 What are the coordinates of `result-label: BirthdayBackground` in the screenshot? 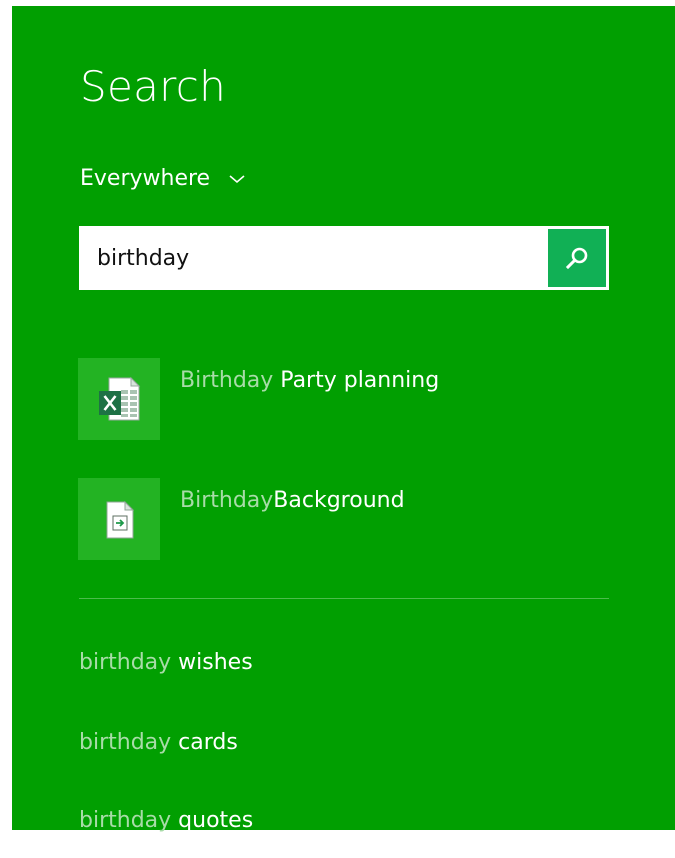 It's located at (292, 500).